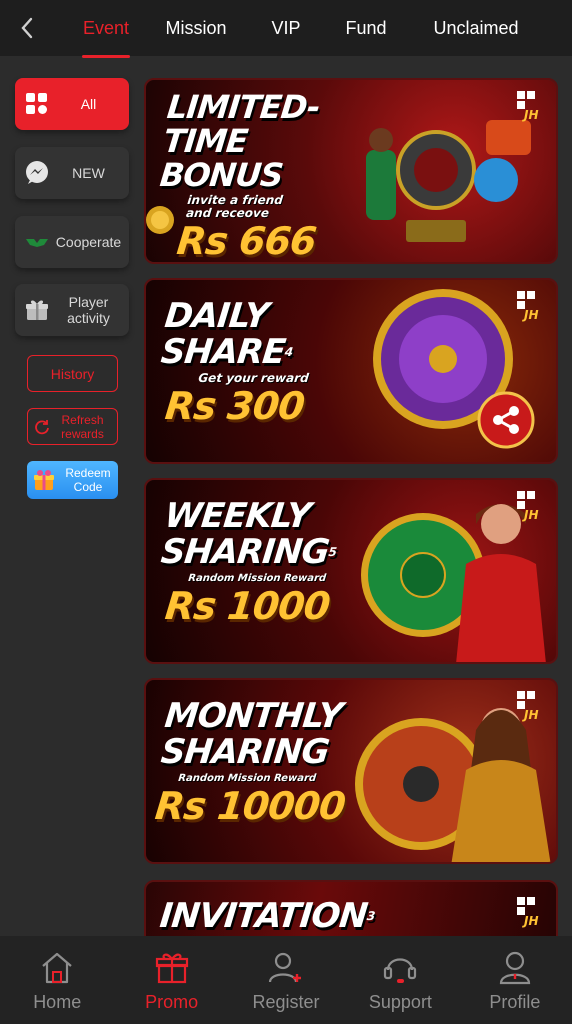 The image size is (572, 1024). Describe the element at coordinates (72, 373) in the screenshot. I see `history-button: History` at that location.